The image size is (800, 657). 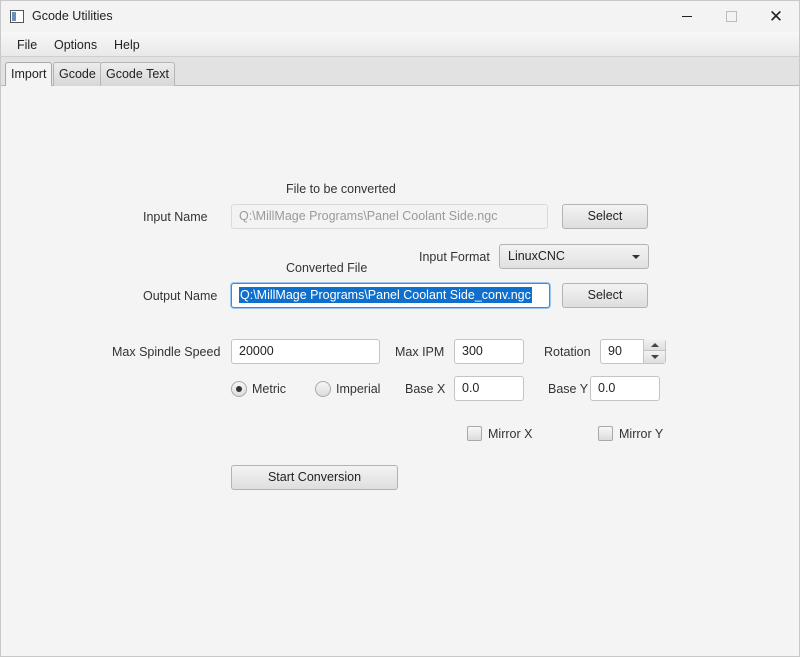 What do you see at coordinates (641, 434) in the screenshot?
I see `mirror-y-label: Mirror Y` at bounding box center [641, 434].